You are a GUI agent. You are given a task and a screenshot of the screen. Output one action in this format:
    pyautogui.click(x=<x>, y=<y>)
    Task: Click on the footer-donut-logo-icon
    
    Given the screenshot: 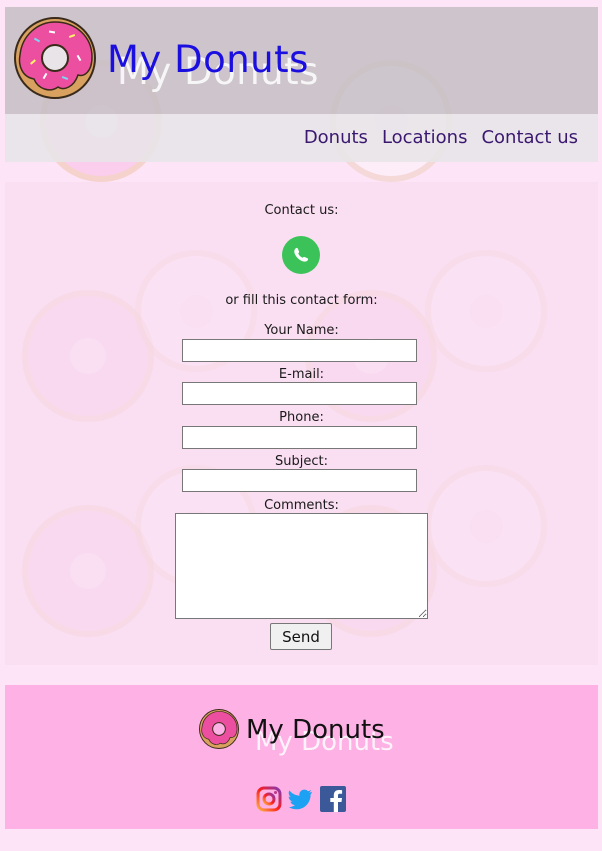 What is the action you would take?
    pyautogui.click(x=219, y=729)
    